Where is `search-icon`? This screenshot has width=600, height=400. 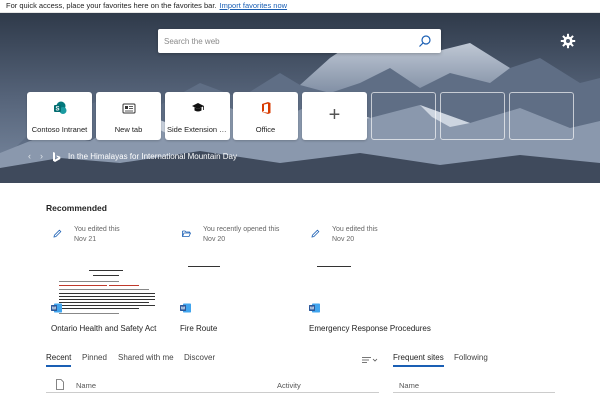 search-icon is located at coordinates (425, 41).